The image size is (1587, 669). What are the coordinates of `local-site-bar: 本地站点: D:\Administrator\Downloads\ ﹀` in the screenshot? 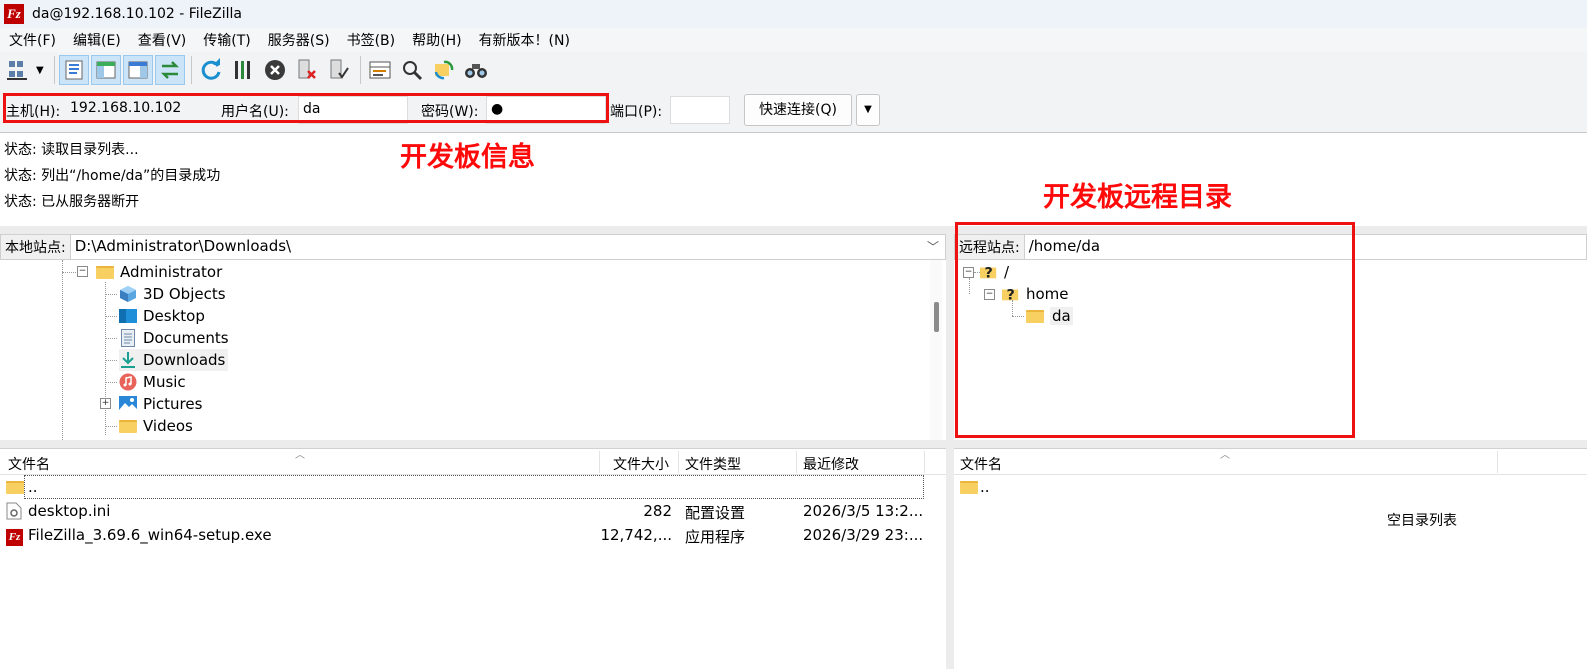 It's located at (473, 247).